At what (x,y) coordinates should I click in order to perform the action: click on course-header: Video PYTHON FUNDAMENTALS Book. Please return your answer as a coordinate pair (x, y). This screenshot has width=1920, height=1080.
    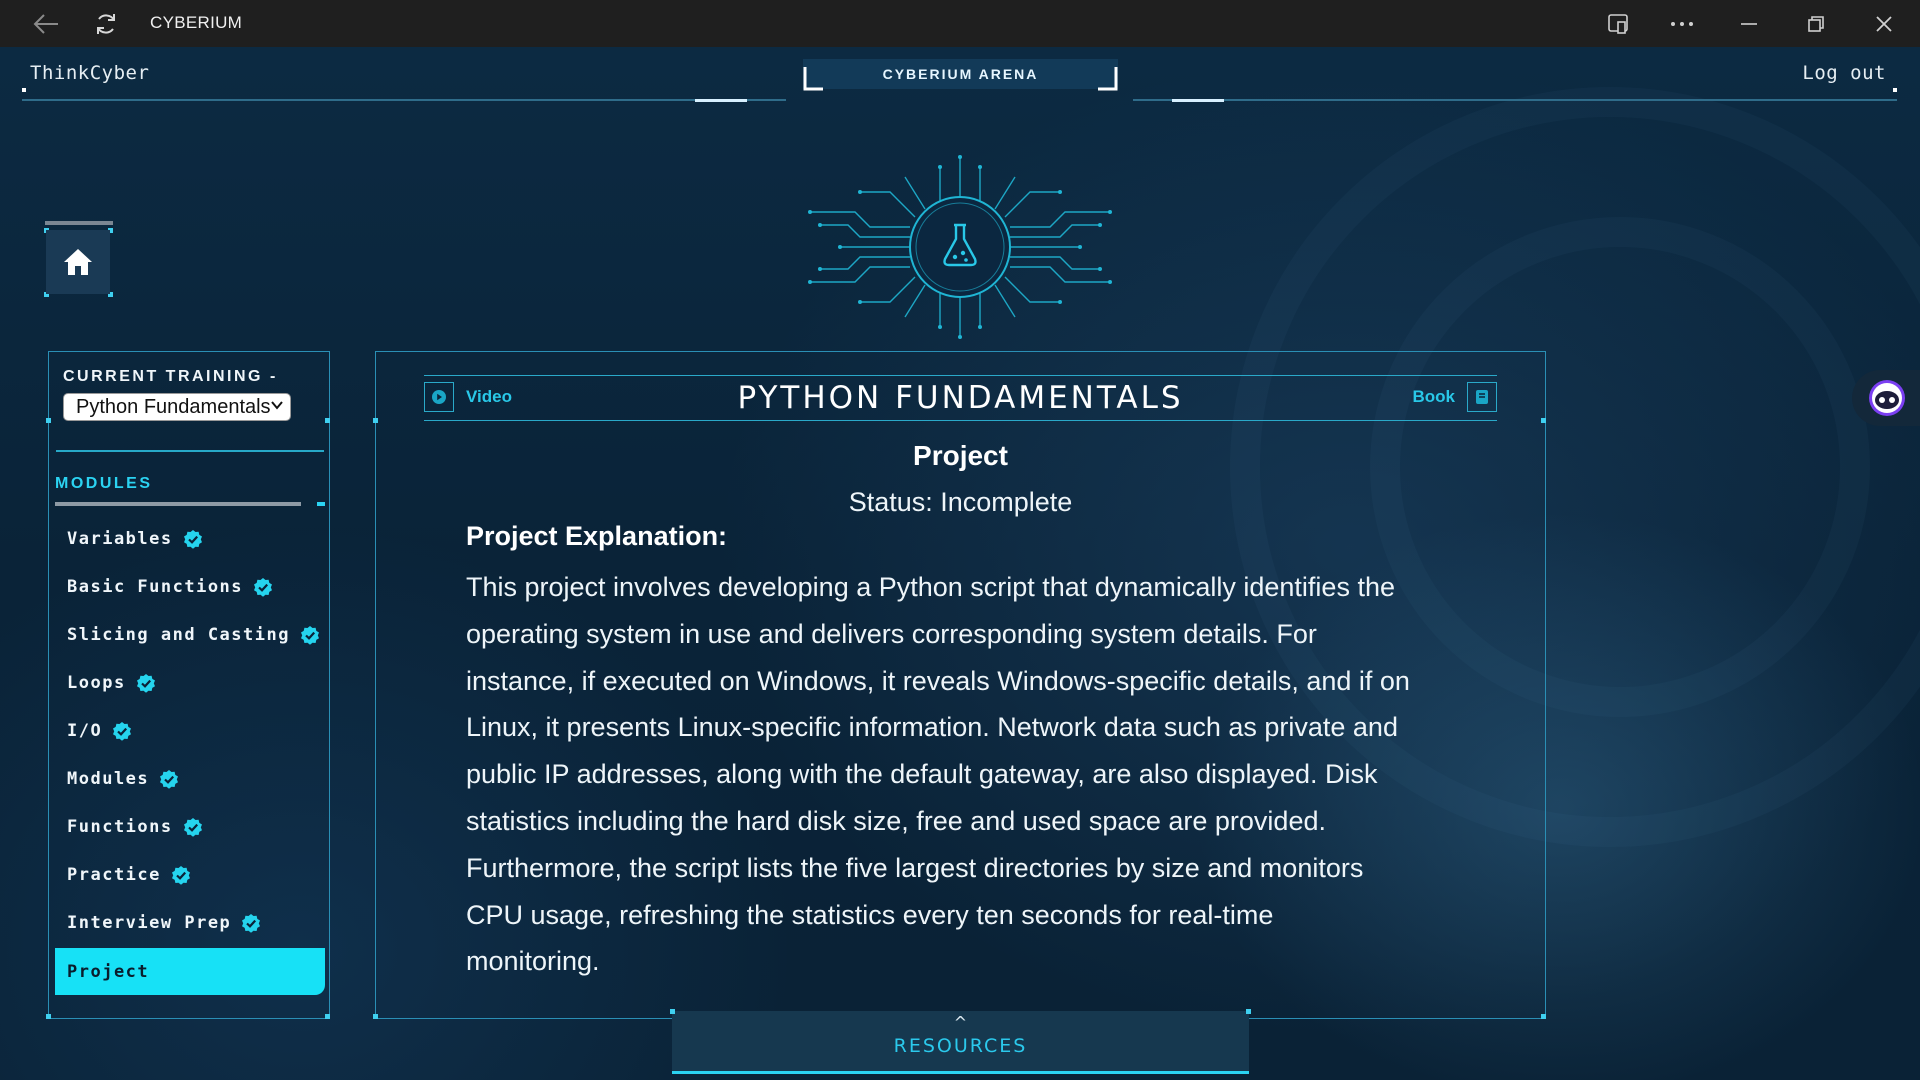
    Looking at the image, I should click on (960, 398).